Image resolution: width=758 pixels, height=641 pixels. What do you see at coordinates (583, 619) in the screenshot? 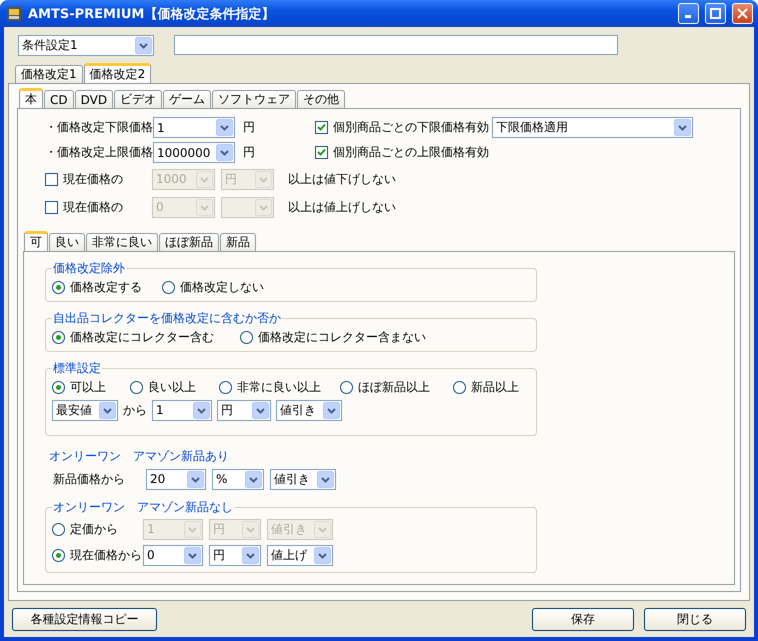
I see `save-button: 保存` at bounding box center [583, 619].